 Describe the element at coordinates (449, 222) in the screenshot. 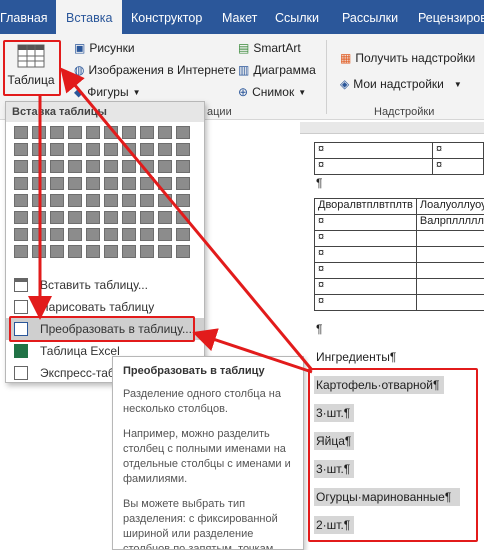

I see `table-cell: Валрпллллл` at that location.